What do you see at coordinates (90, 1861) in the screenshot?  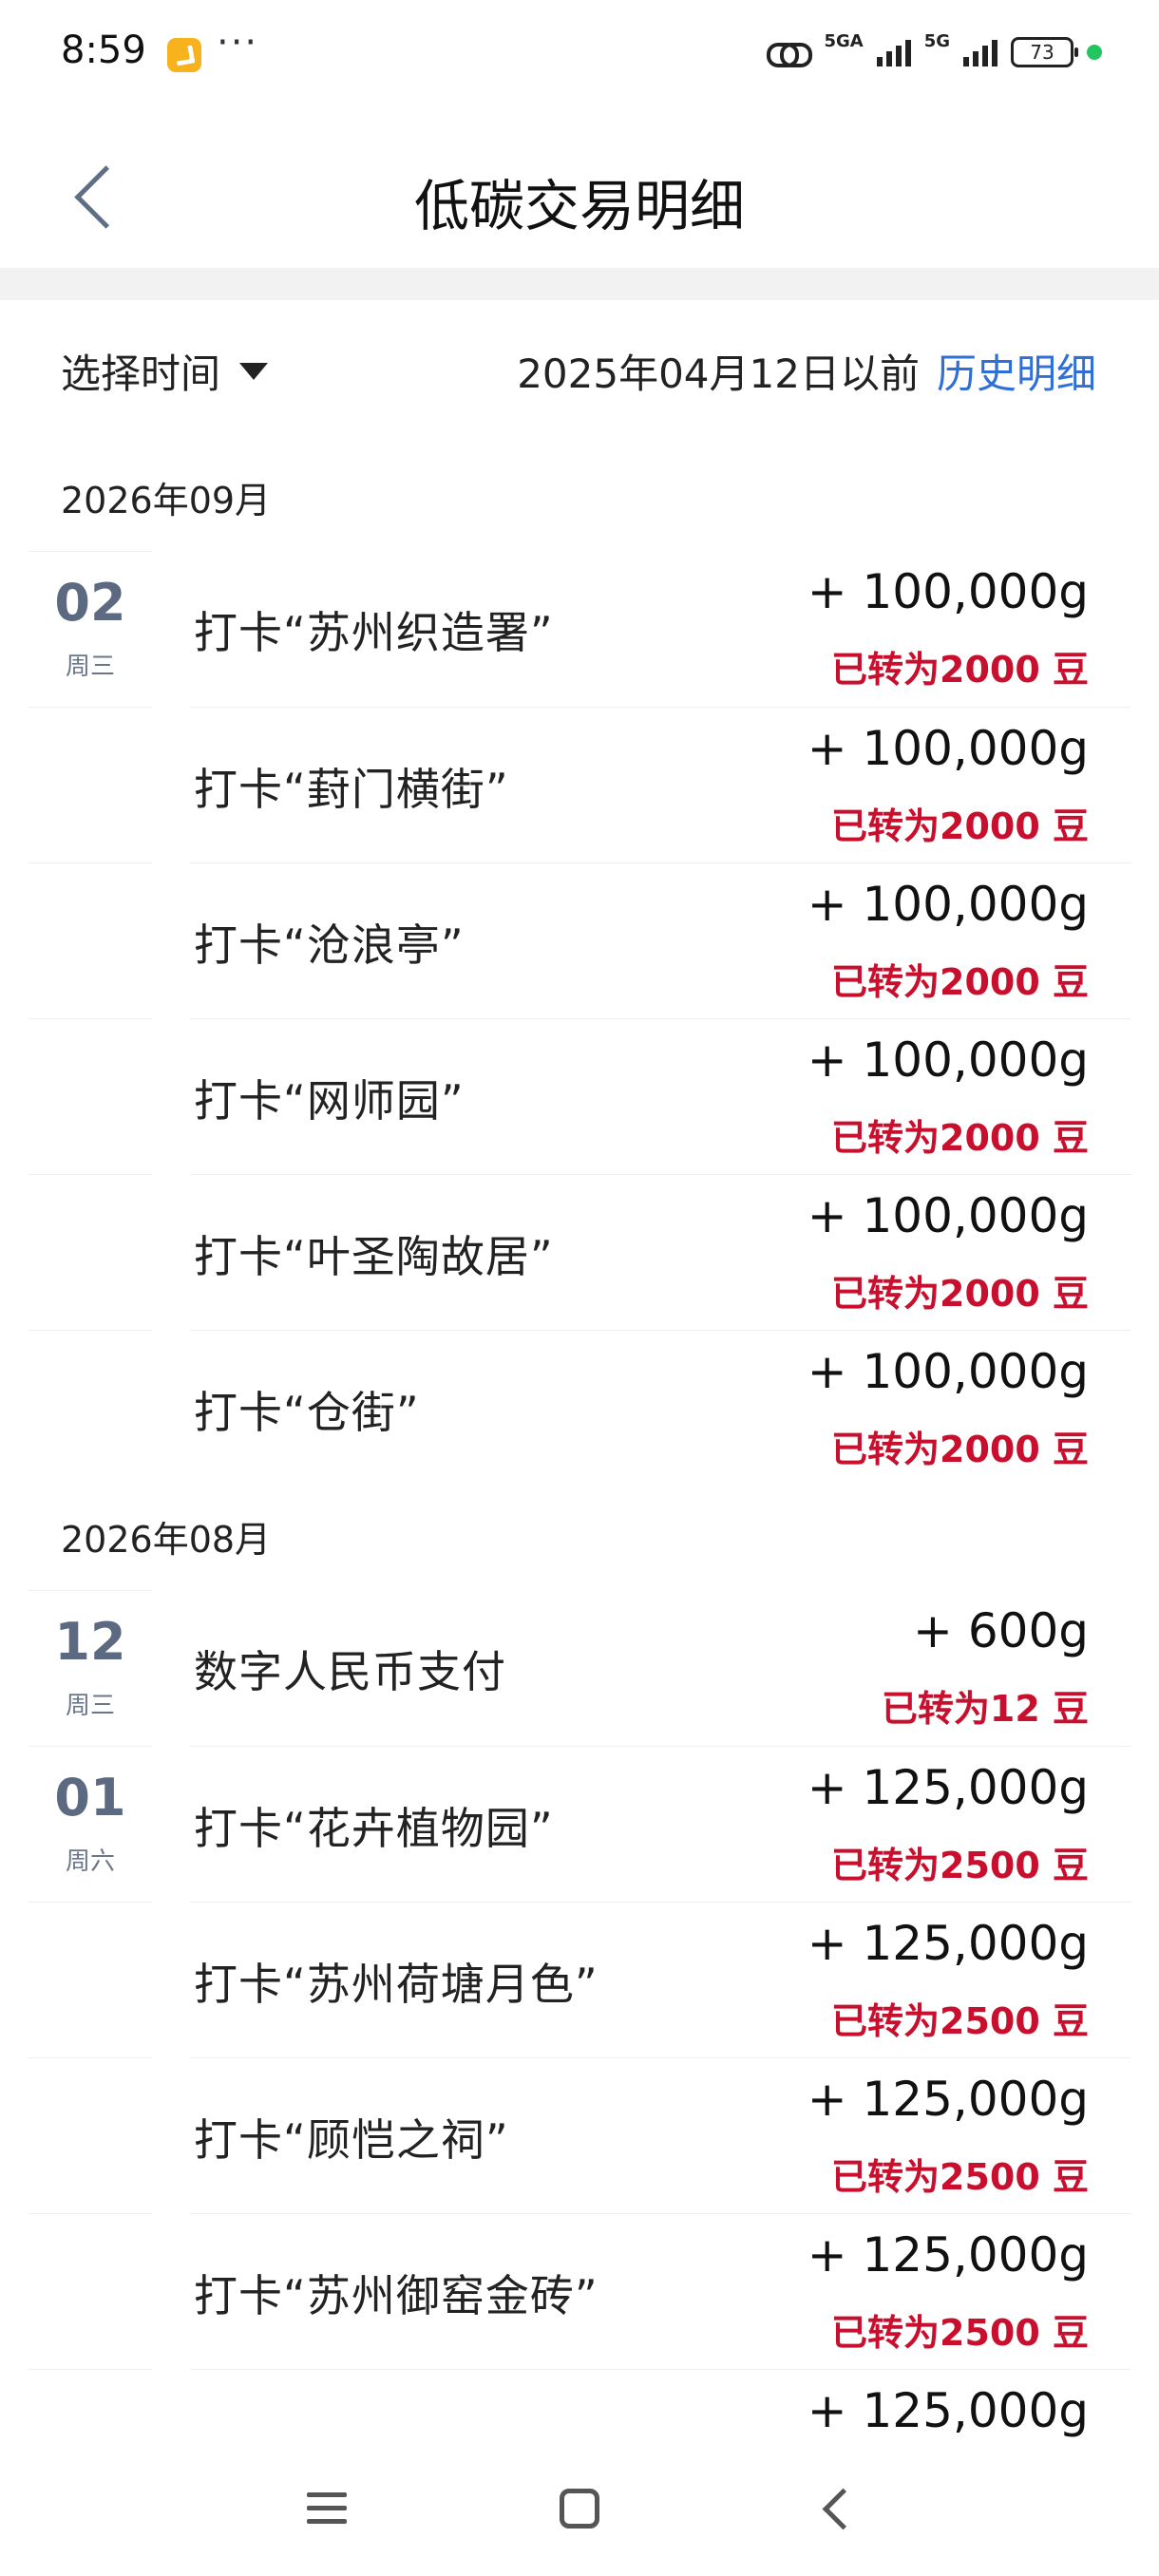 I see `date-weekday: 周六` at bounding box center [90, 1861].